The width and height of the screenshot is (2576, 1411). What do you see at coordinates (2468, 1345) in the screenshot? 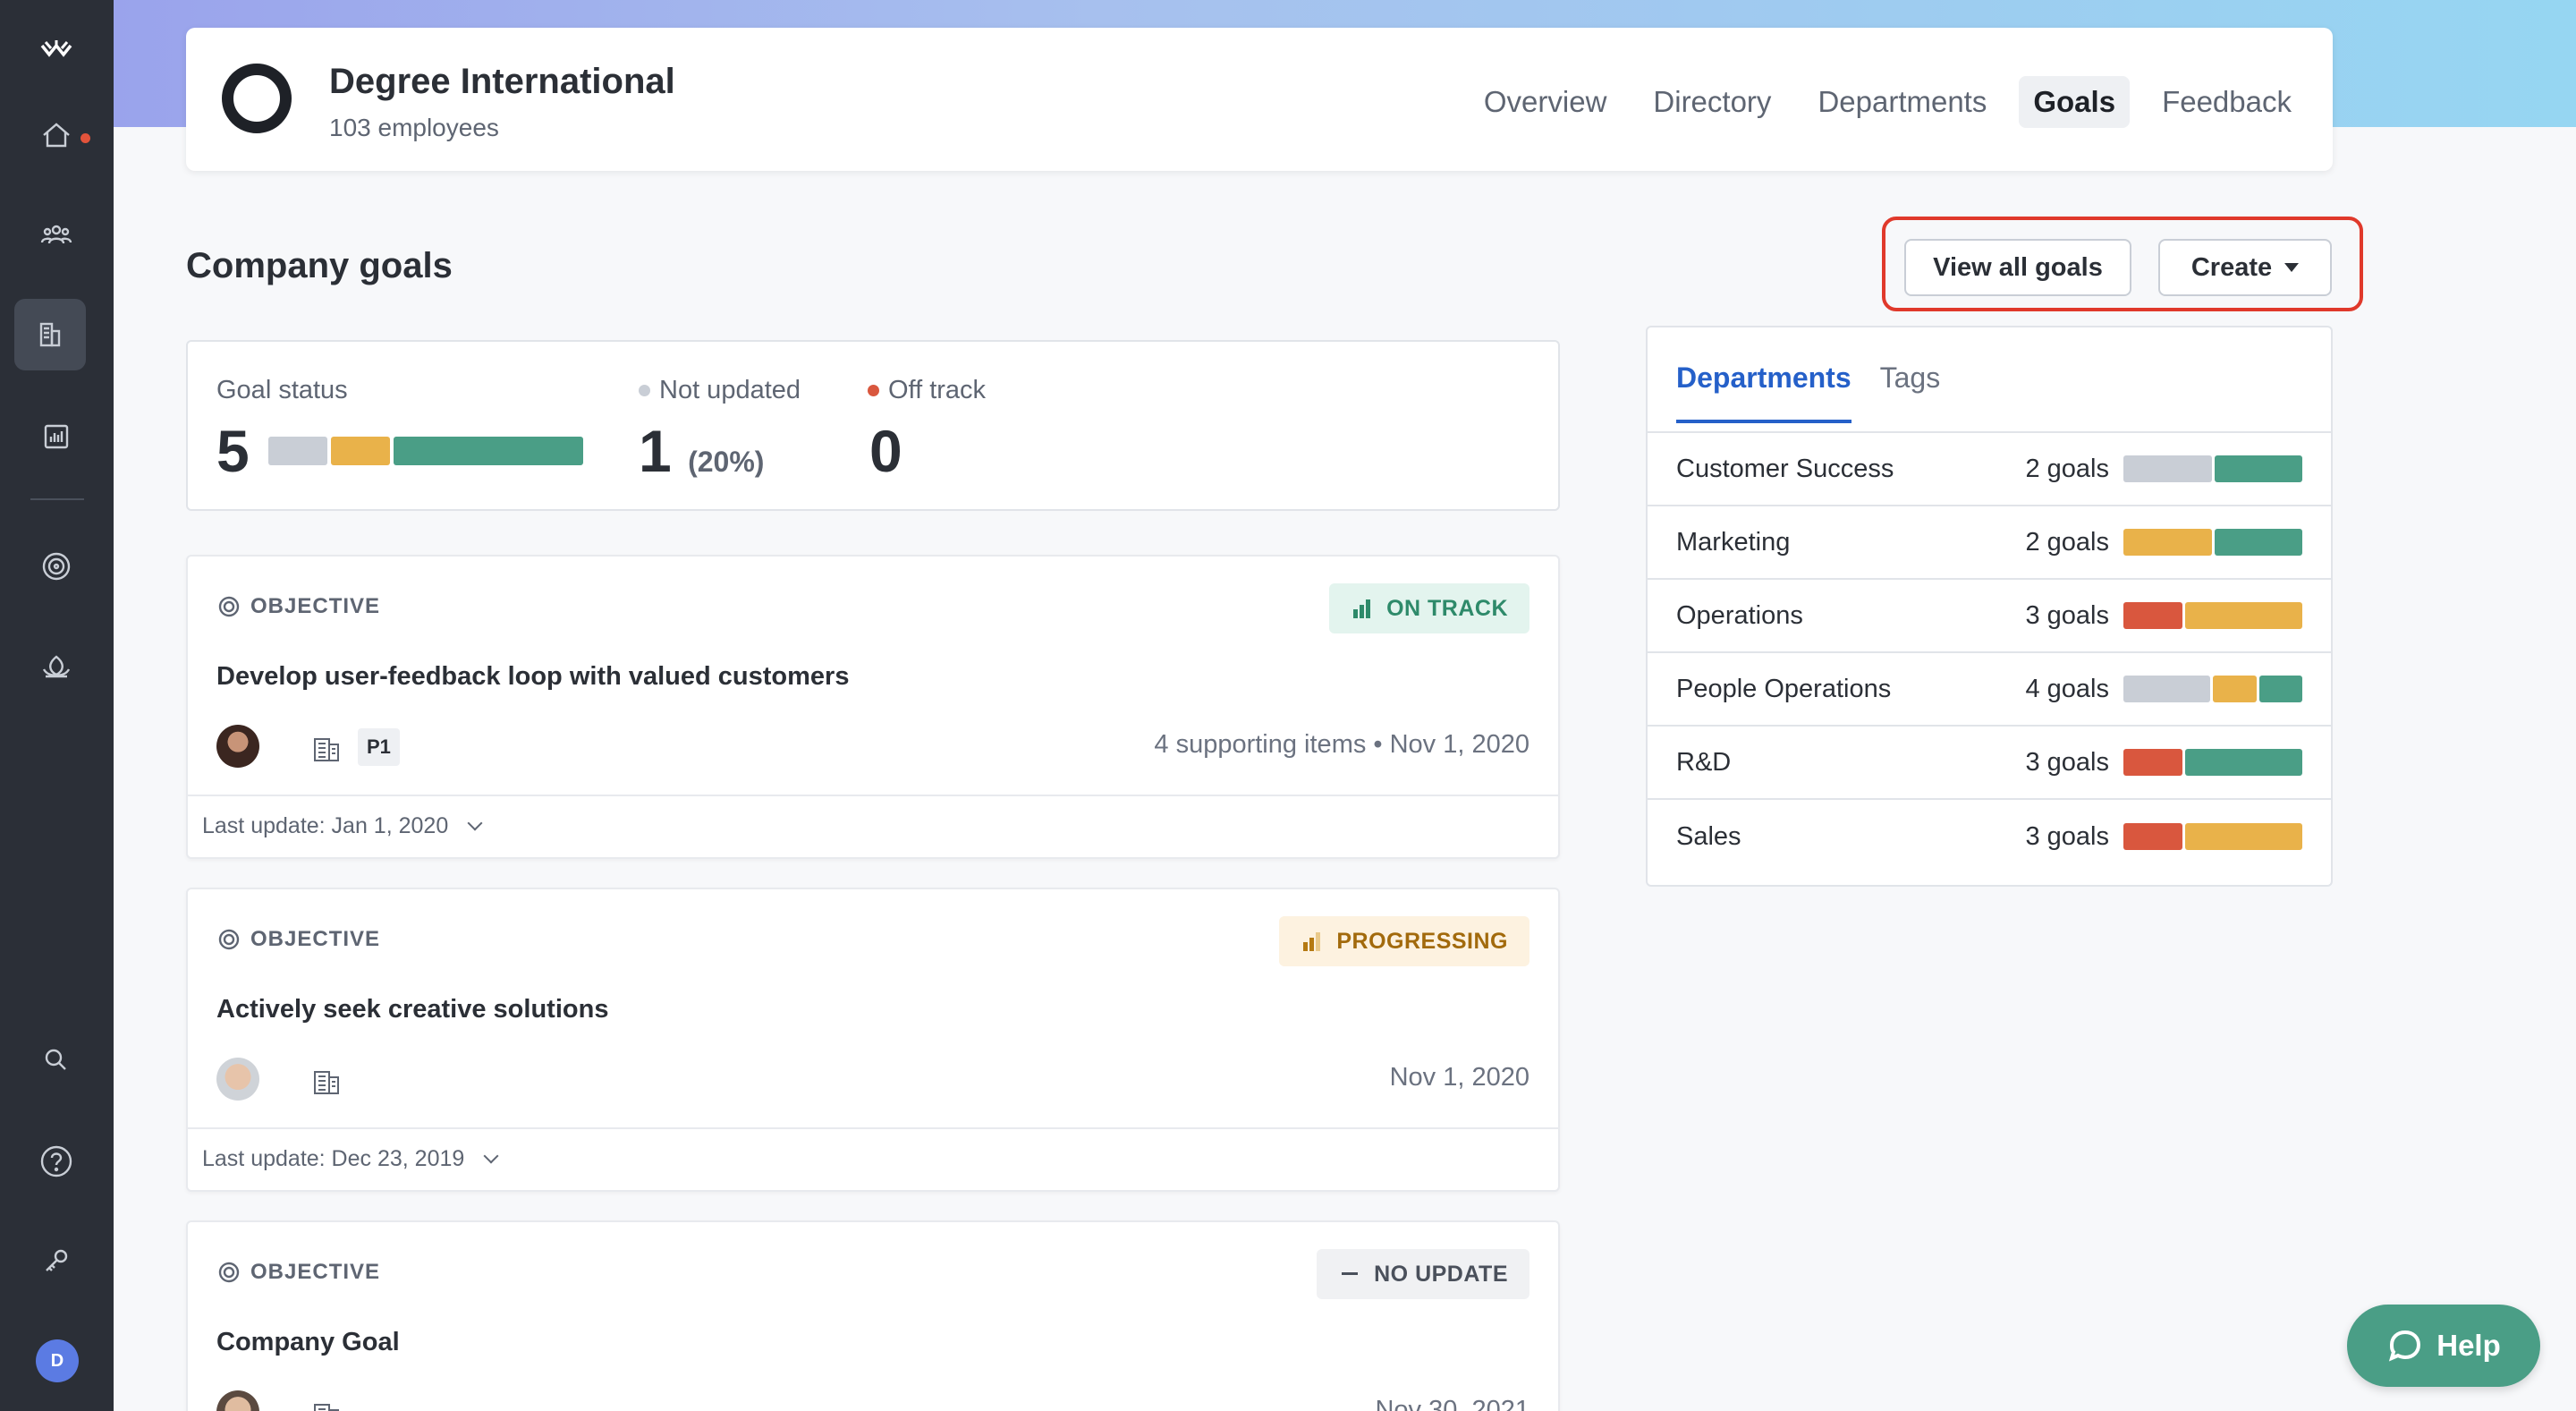
I see `help-label: Help` at bounding box center [2468, 1345].